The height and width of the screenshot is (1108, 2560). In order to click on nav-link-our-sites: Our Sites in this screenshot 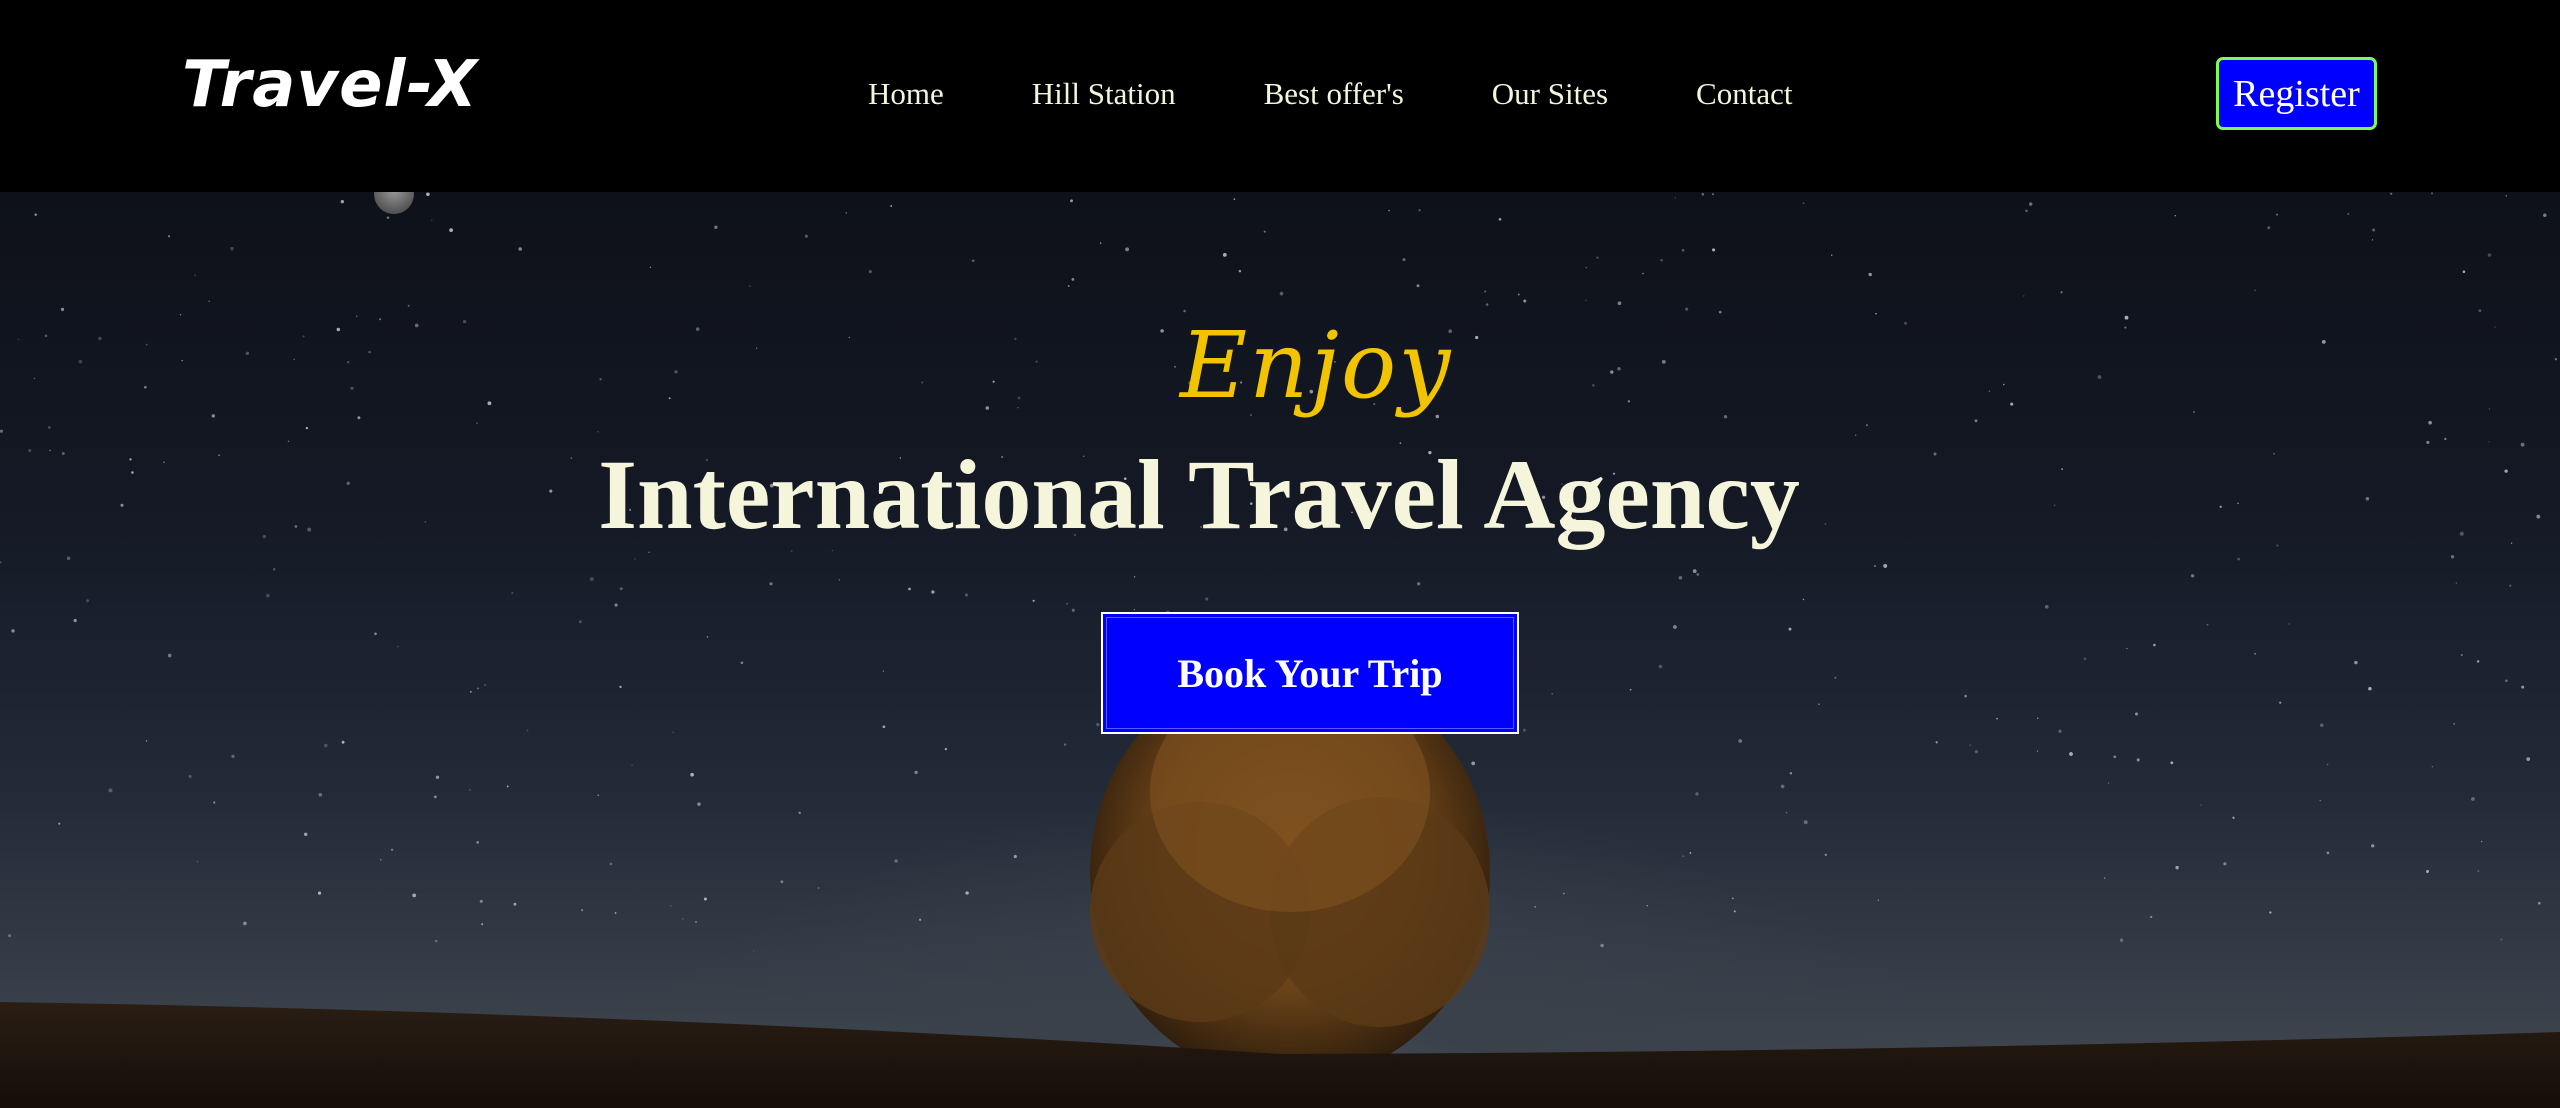, I will do `click(1550, 94)`.